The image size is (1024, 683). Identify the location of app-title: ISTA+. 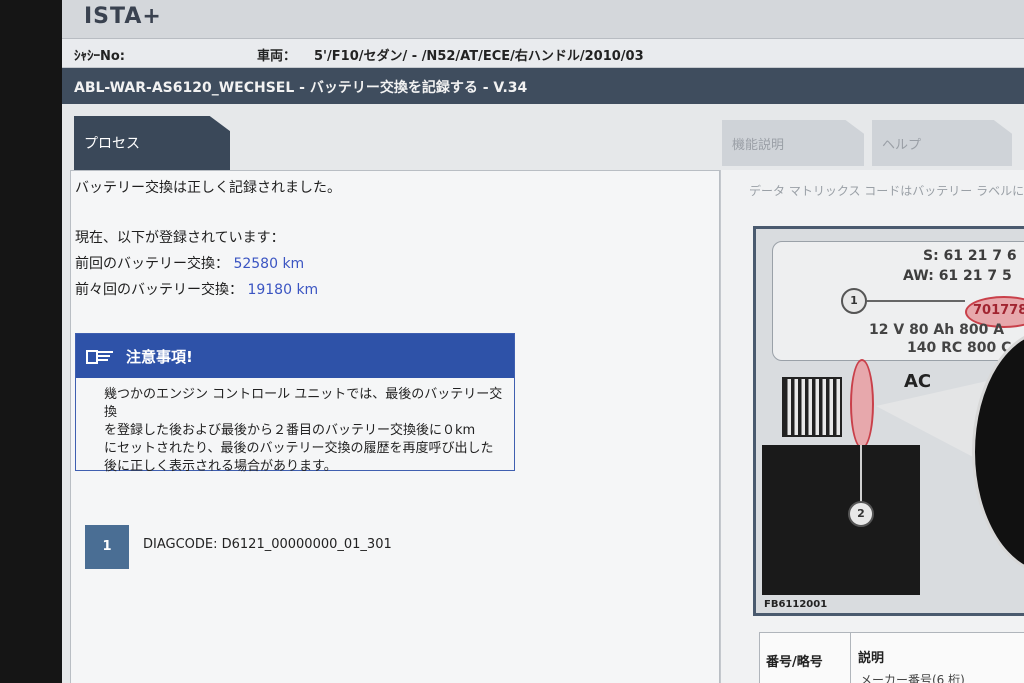
(123, 16).